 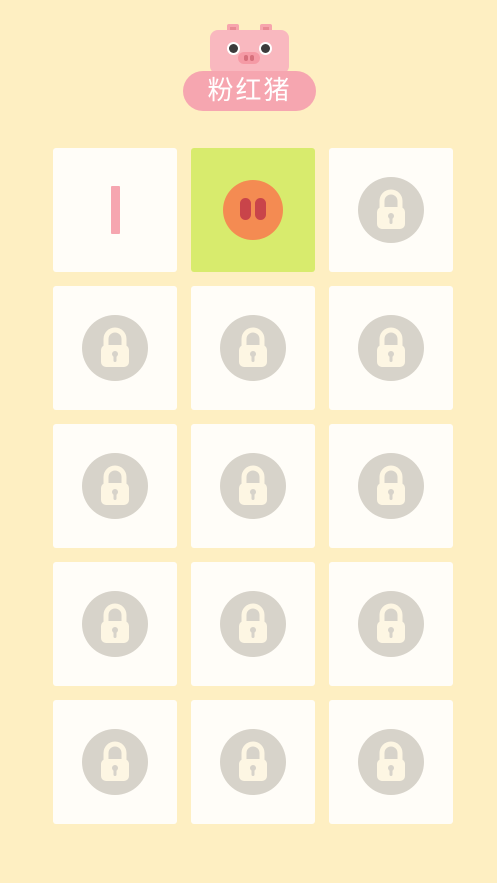 I want to click on header: 粉红猪, so click(x=248, y=60).